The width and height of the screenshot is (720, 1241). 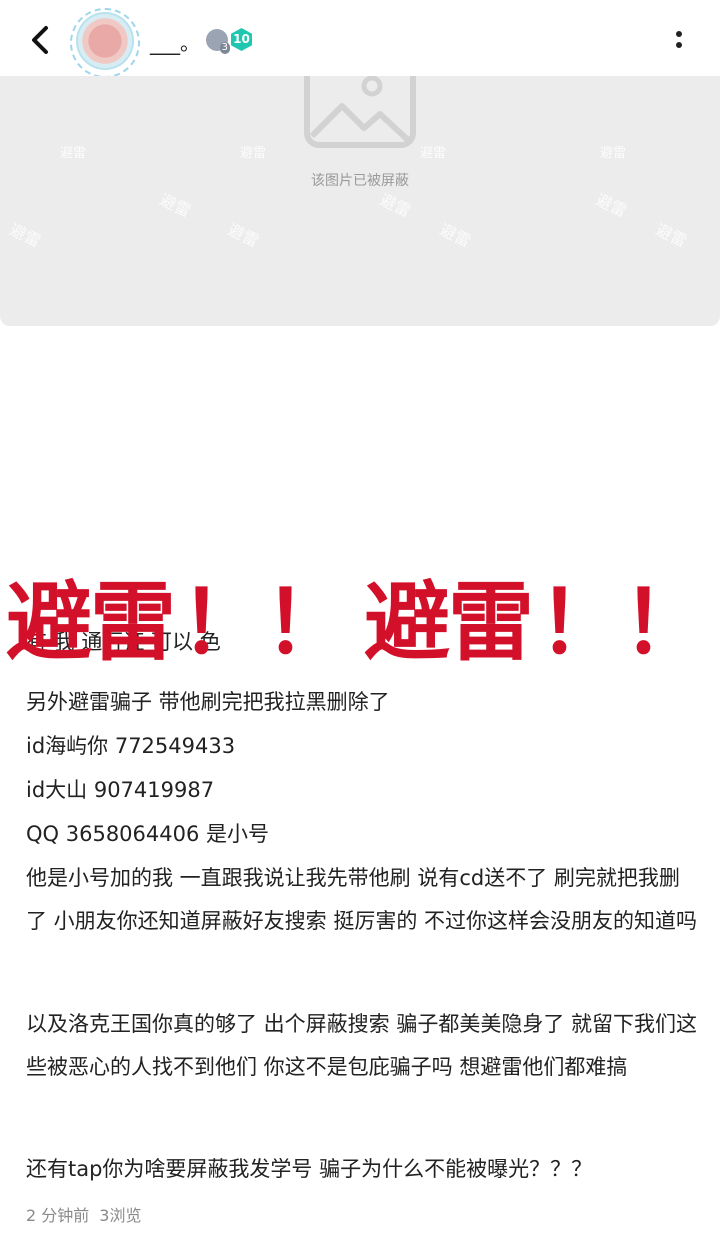 What do you see at coordinates (360, 181) in the screenshot?
I see `blocked-notice: 该图片已被屏蔽` at bounding box center [360, 181].